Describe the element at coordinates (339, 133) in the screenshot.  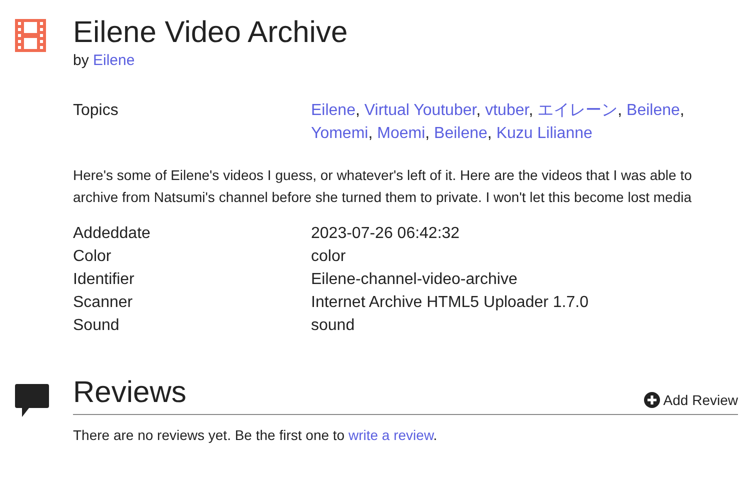
I see `topic-link: Yomemi` at that location.